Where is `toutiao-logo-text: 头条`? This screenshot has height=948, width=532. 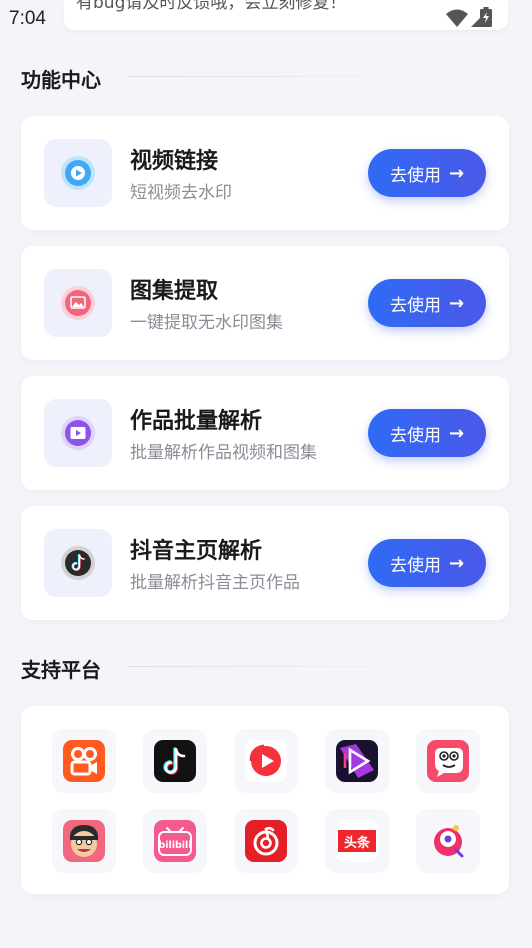
toutiao-logo-text: 头条 is located at coordinates (357, 843).